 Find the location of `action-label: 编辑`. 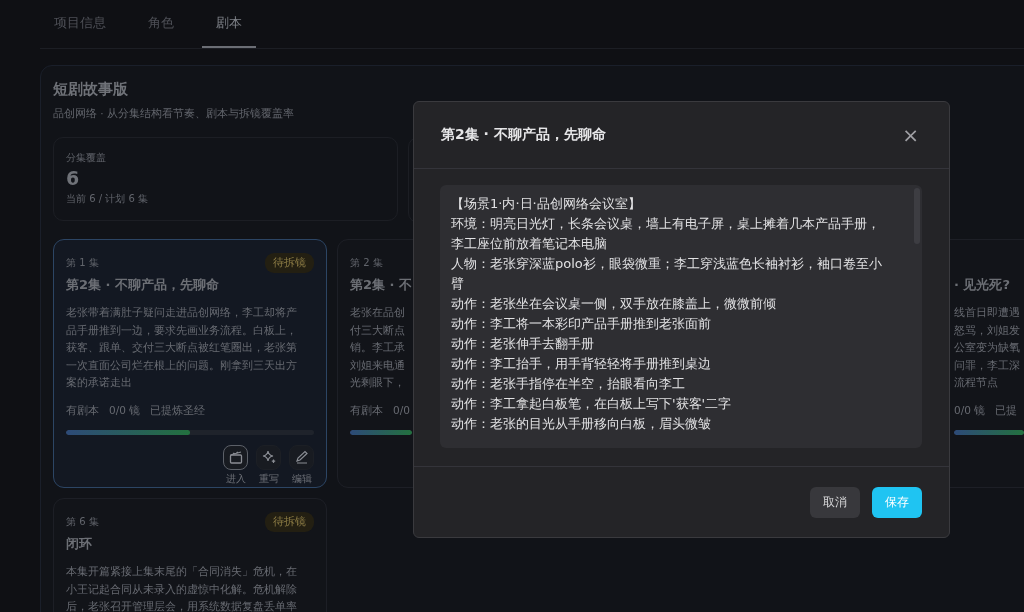

action-label: 编辑 is located at coordinates (301, 479).